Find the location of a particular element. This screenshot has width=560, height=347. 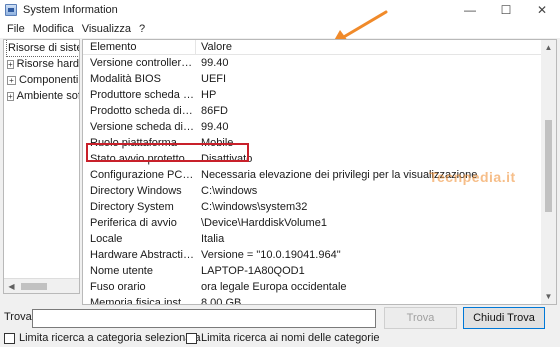

cell-value: UEFI is located at coordinates (214, 79).